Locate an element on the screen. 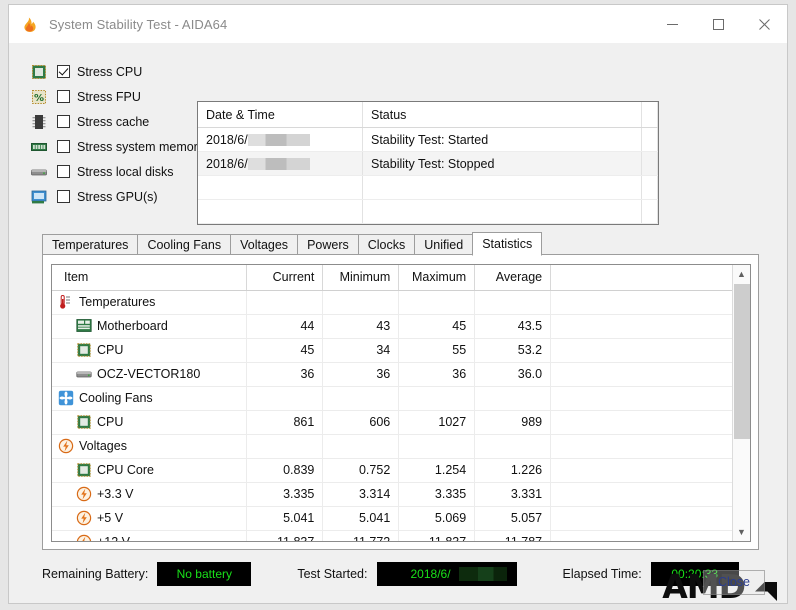 The height and width of the screenshot is (610, 796). stat-average-cell is located at coordinates (513, 398).